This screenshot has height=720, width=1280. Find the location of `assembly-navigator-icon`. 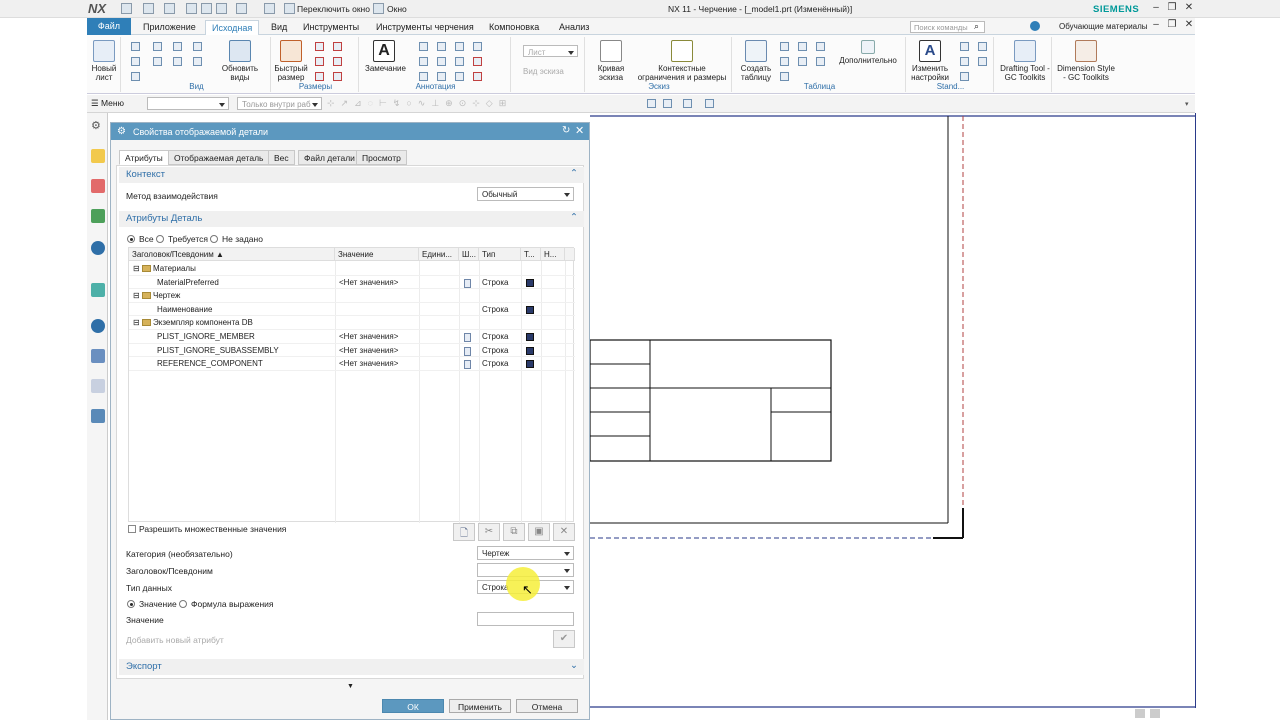

assembly-navigator-icon is located at coordinates (98, 186).